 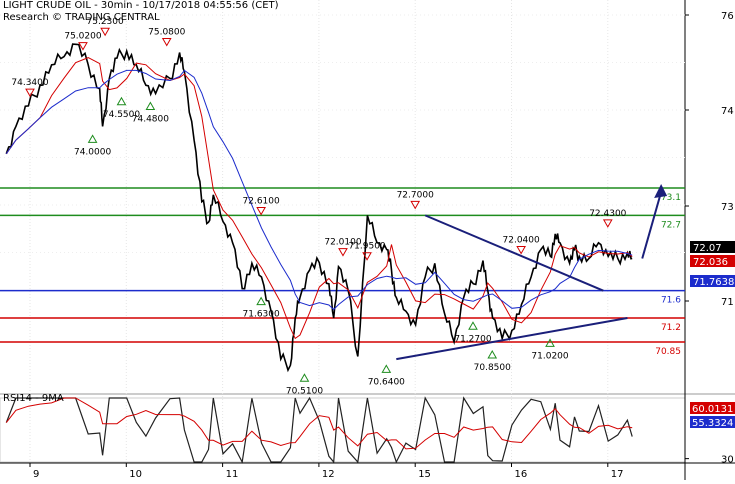 What do you see at coordinates (727, 302) in the screenshot?
I see `y-tick-label: 71` at bounding box center [727, 302].